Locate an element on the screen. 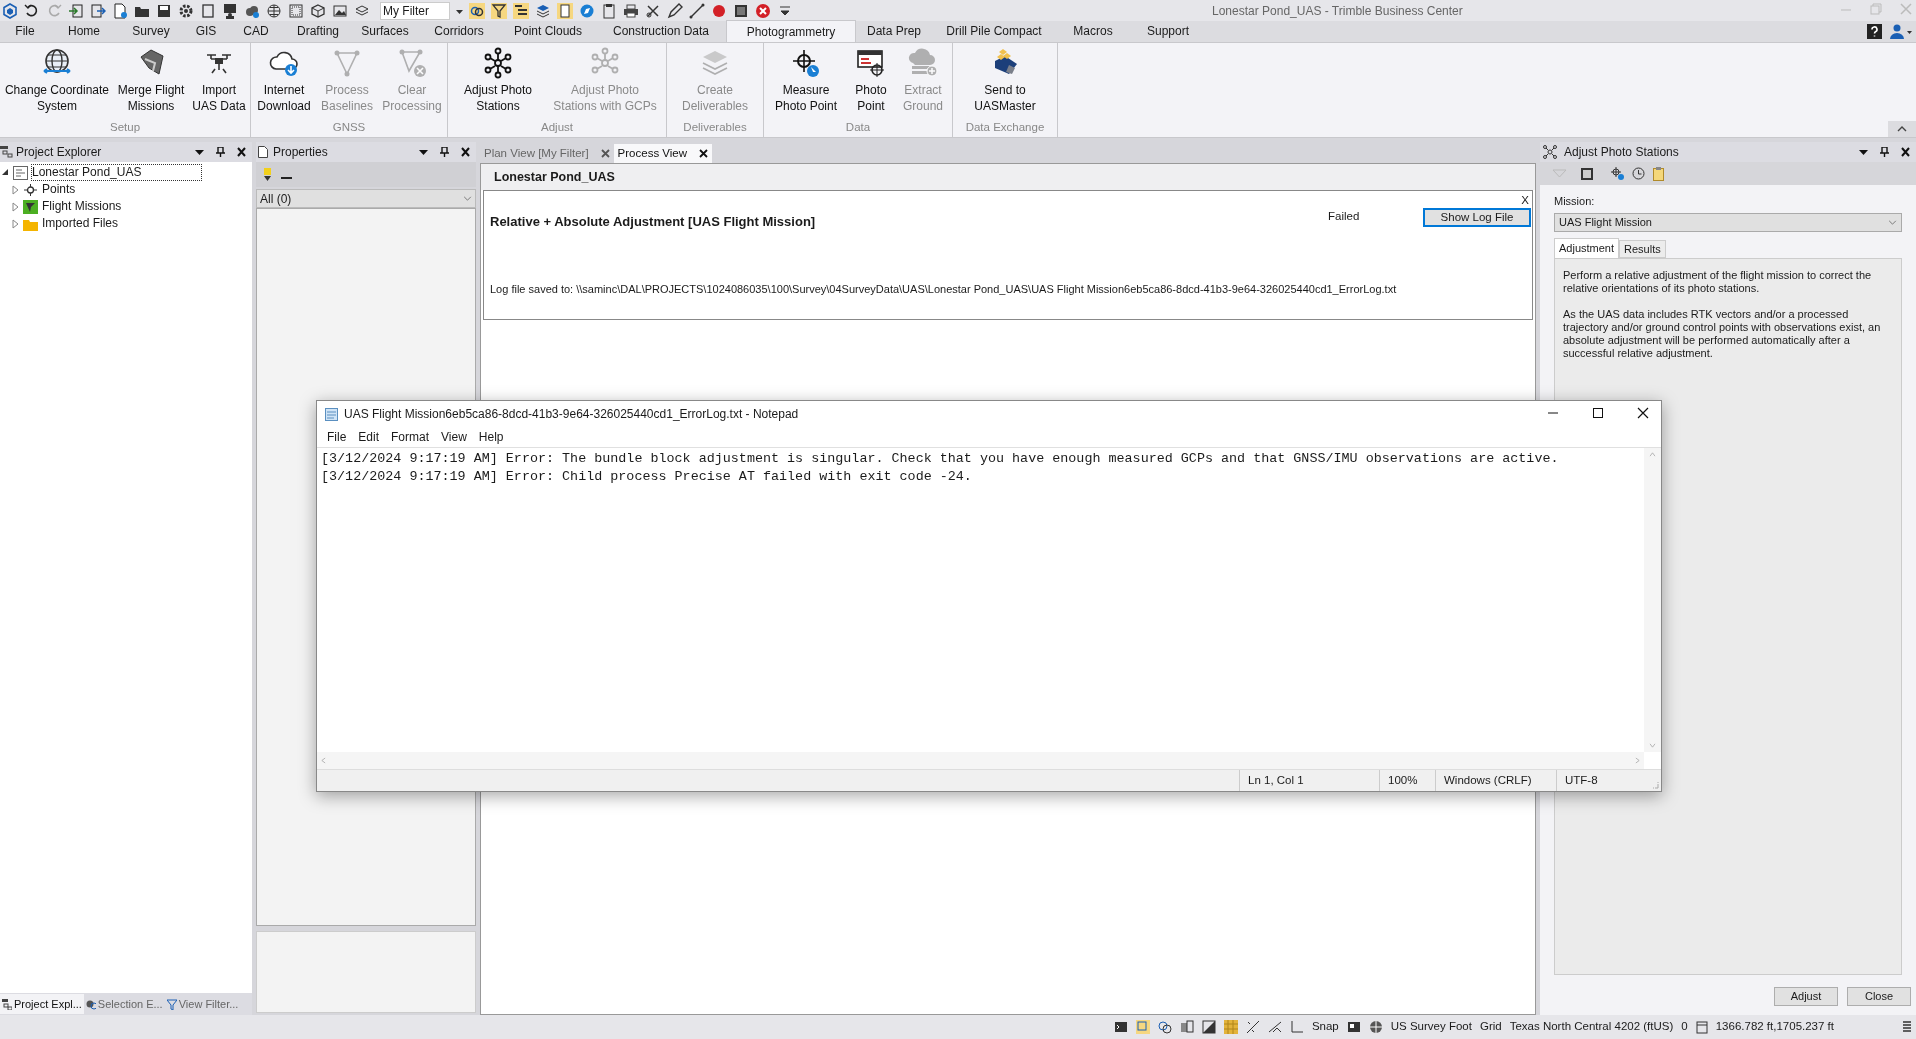 This screenshot has width=1916, height=1039. save-icon is located at coordinates (164, 10).